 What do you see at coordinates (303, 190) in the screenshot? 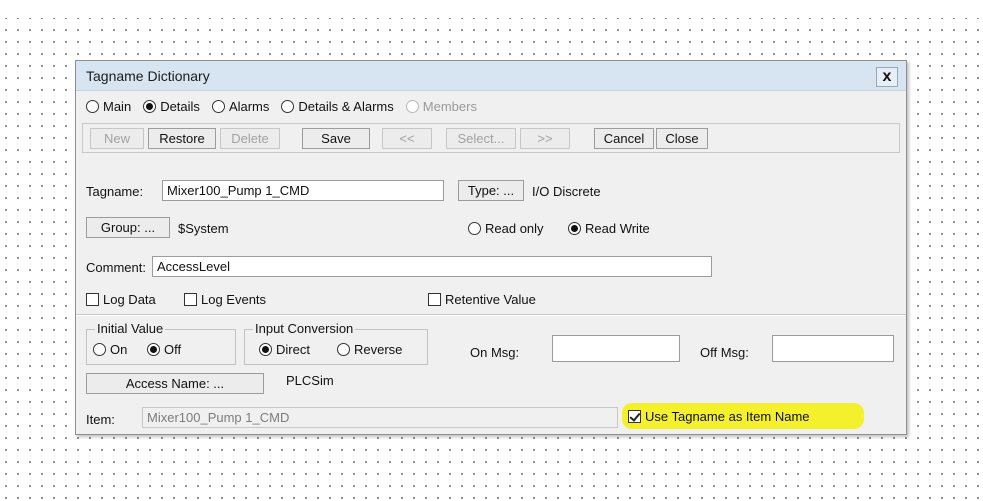
I see `tagname-input: Mixer100_Pump 1_CMD` at bounding box center [303, 190].